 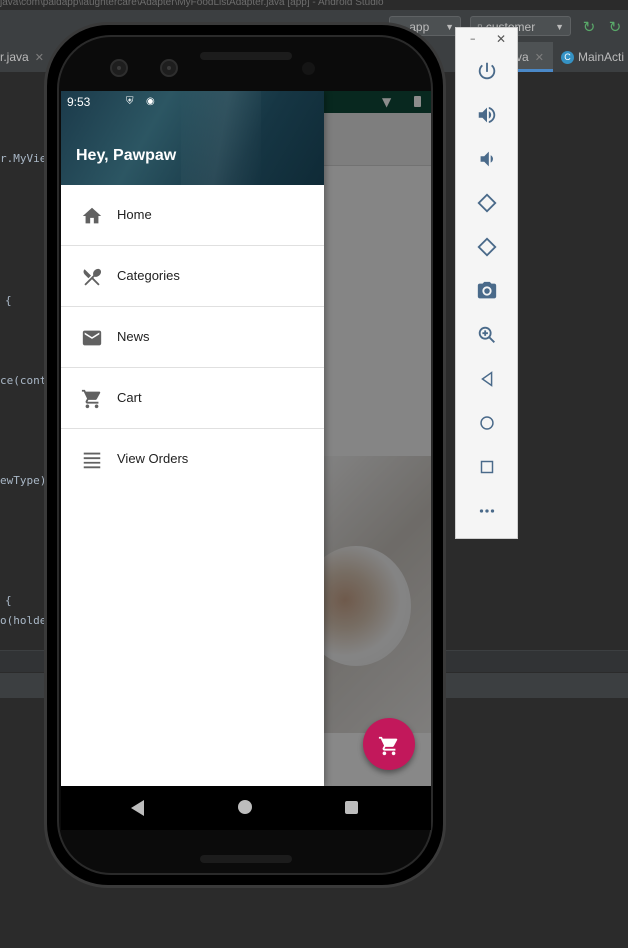 I want to click on drawer-menu: Home Categories News Cart View Orders, so click(x=192, y=337).